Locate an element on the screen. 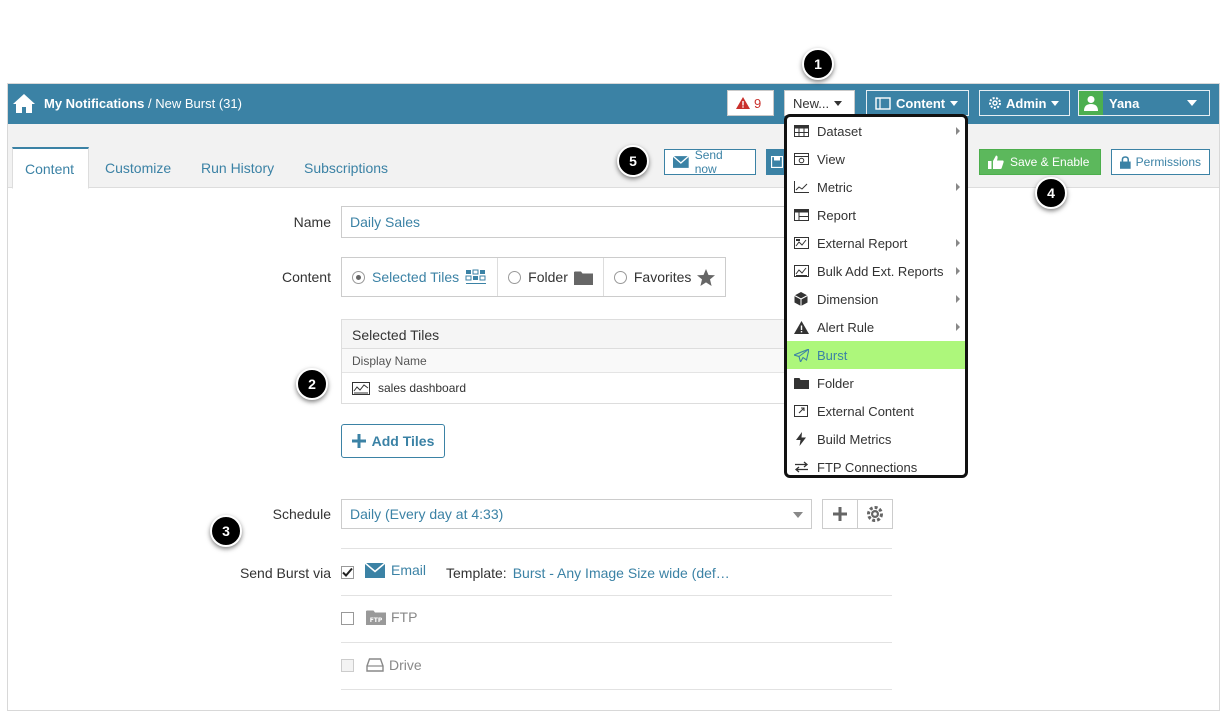  step-badge-5: 5 is located at coordinates (633, 161).